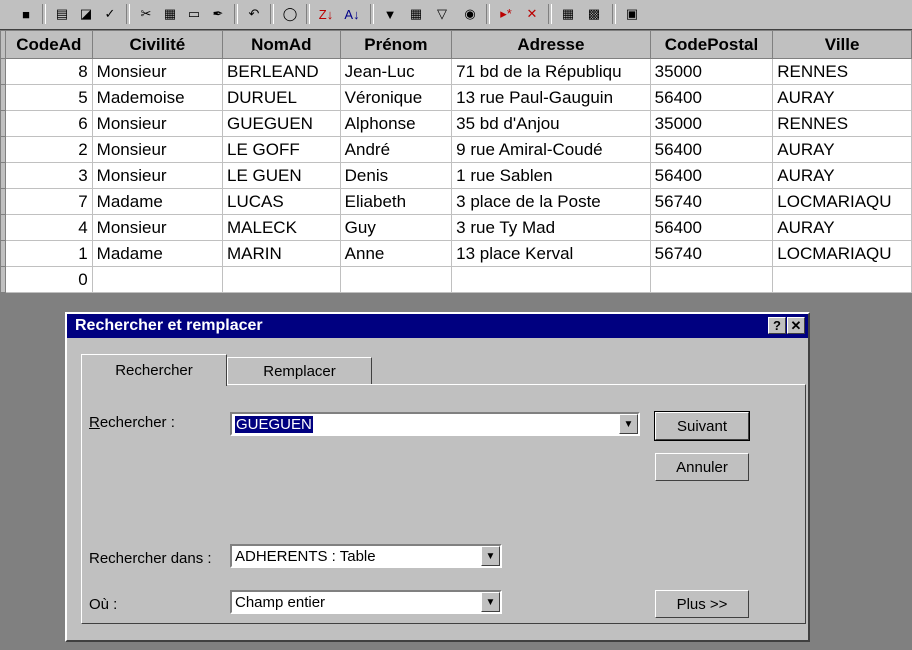  I want to click on dialog-titlebar: Rechercher et remplacer ? ✕, so click(437, 326).